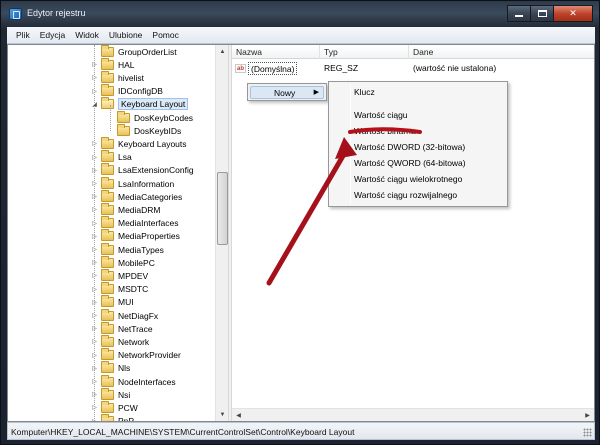 This screenshot has height=445, width=600. Describe the element at coordinates (53, 35) in the screenshot. I see `menu-edycja: Edycja` at that location.